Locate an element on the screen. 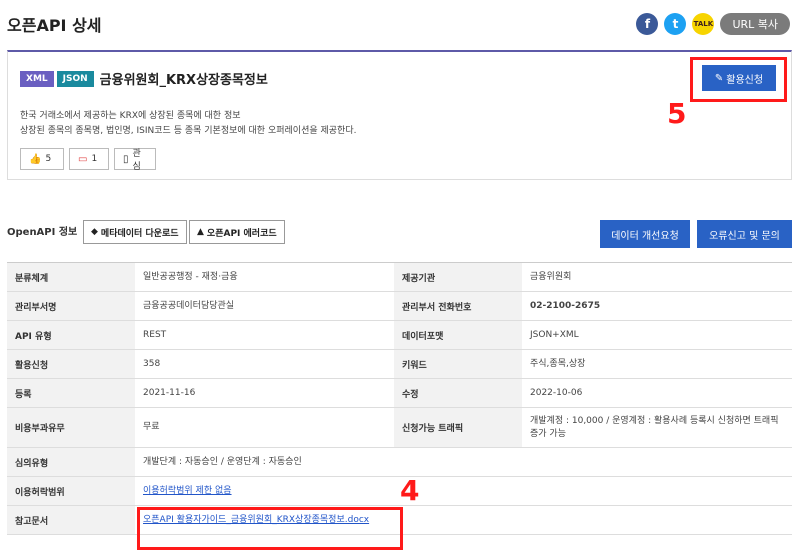 The image size is (800, 552). speech-bubble-icon: ▭ is located at coordinates (83, 159).